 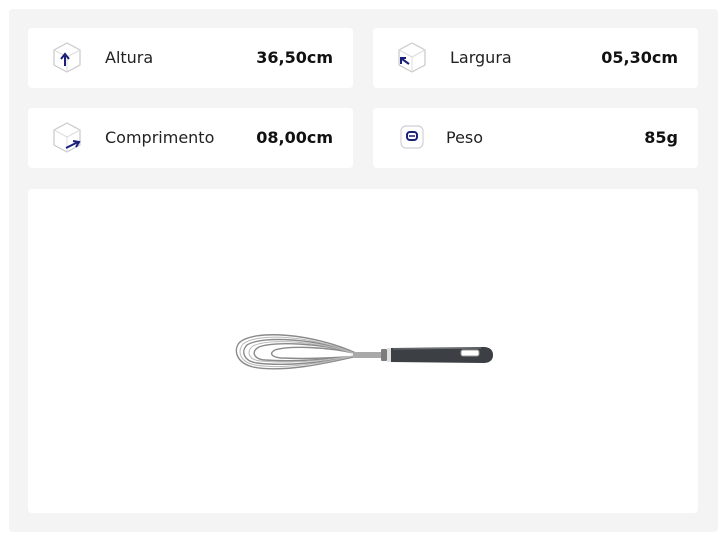 I want to click on whisk-image, so click(x=364, y=352).